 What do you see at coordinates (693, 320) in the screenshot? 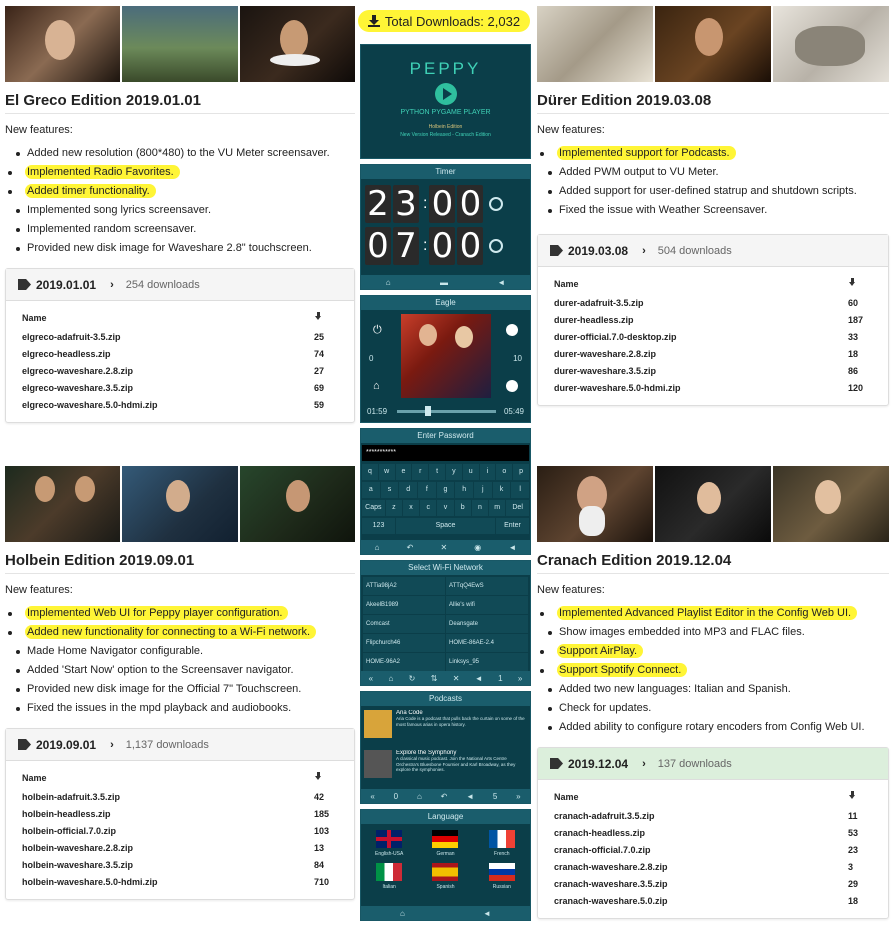
I see `file-link: durer-headless.zip` at bounding box center [693, 320].